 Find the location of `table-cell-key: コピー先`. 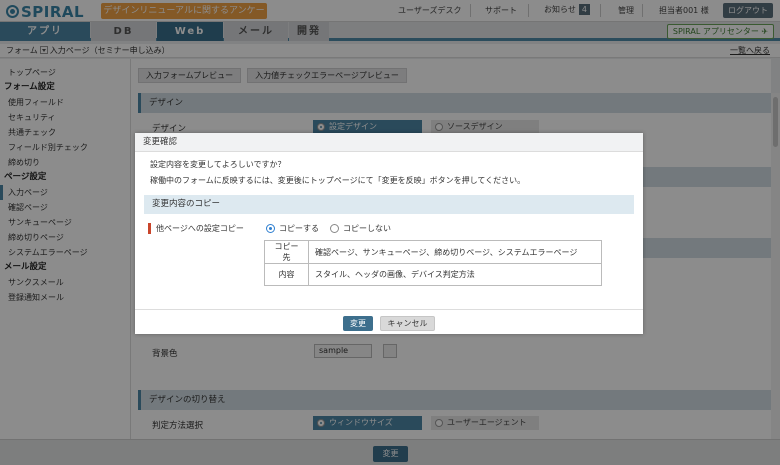

table-cell-key: コピー先 is located at coordinates (286, 252).